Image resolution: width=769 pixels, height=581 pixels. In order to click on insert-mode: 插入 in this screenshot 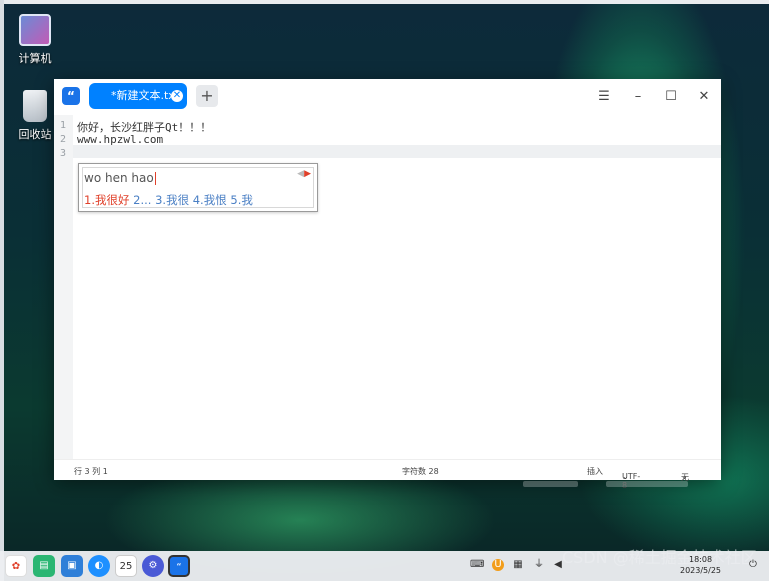, I will do `click(595, 471)`.